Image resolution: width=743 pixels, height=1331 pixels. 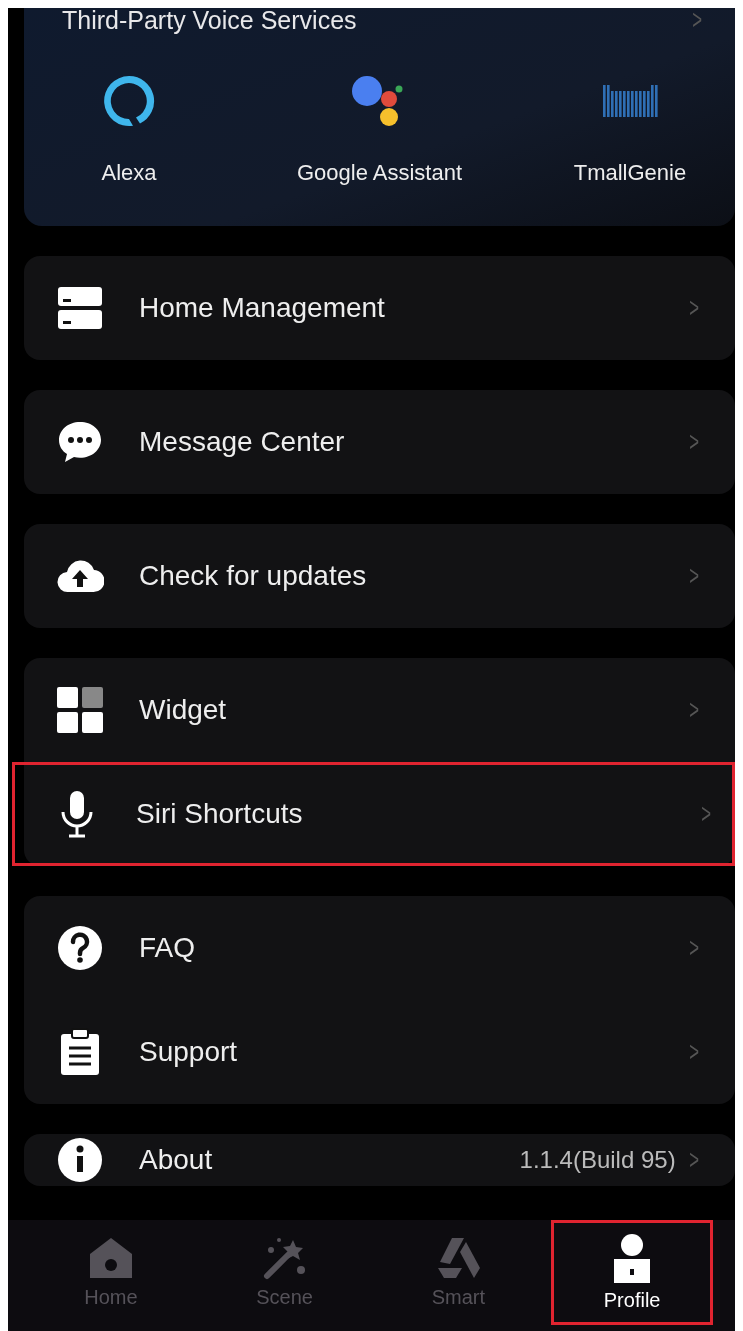 I want to click on grid-icon, so click(x=80, y=710).